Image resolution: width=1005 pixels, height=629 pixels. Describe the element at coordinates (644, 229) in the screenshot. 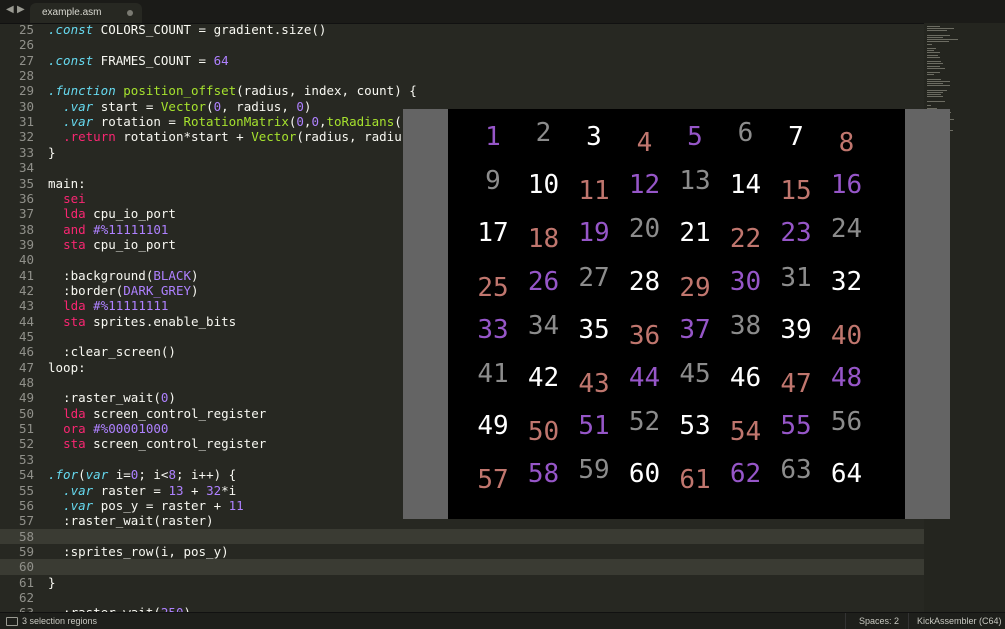

I see `screen-number: 20` at that location.